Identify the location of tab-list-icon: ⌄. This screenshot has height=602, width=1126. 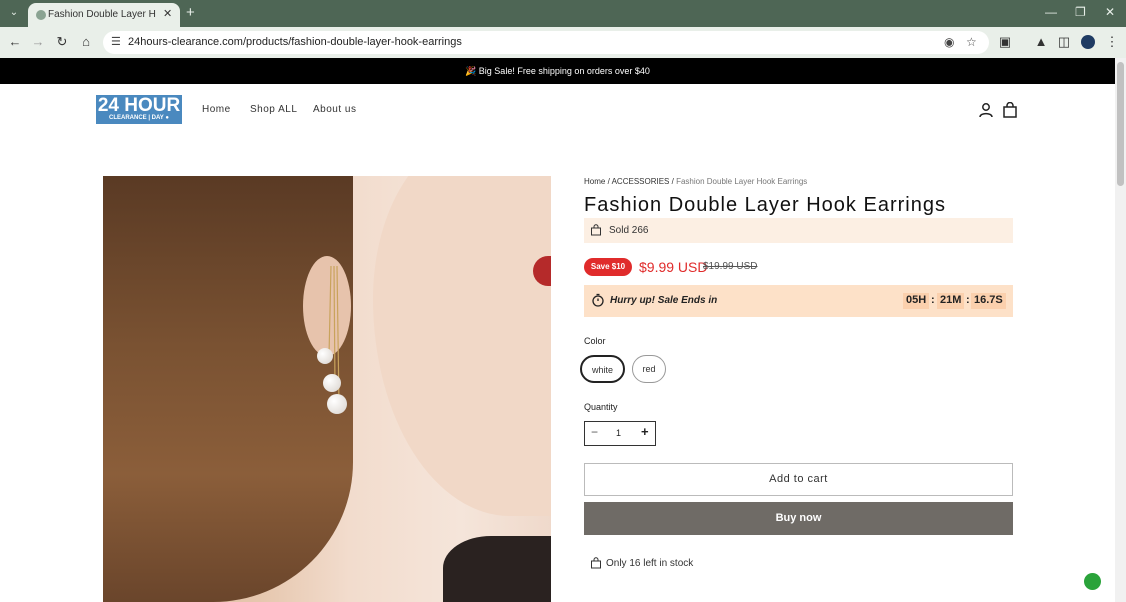
(14, 13).